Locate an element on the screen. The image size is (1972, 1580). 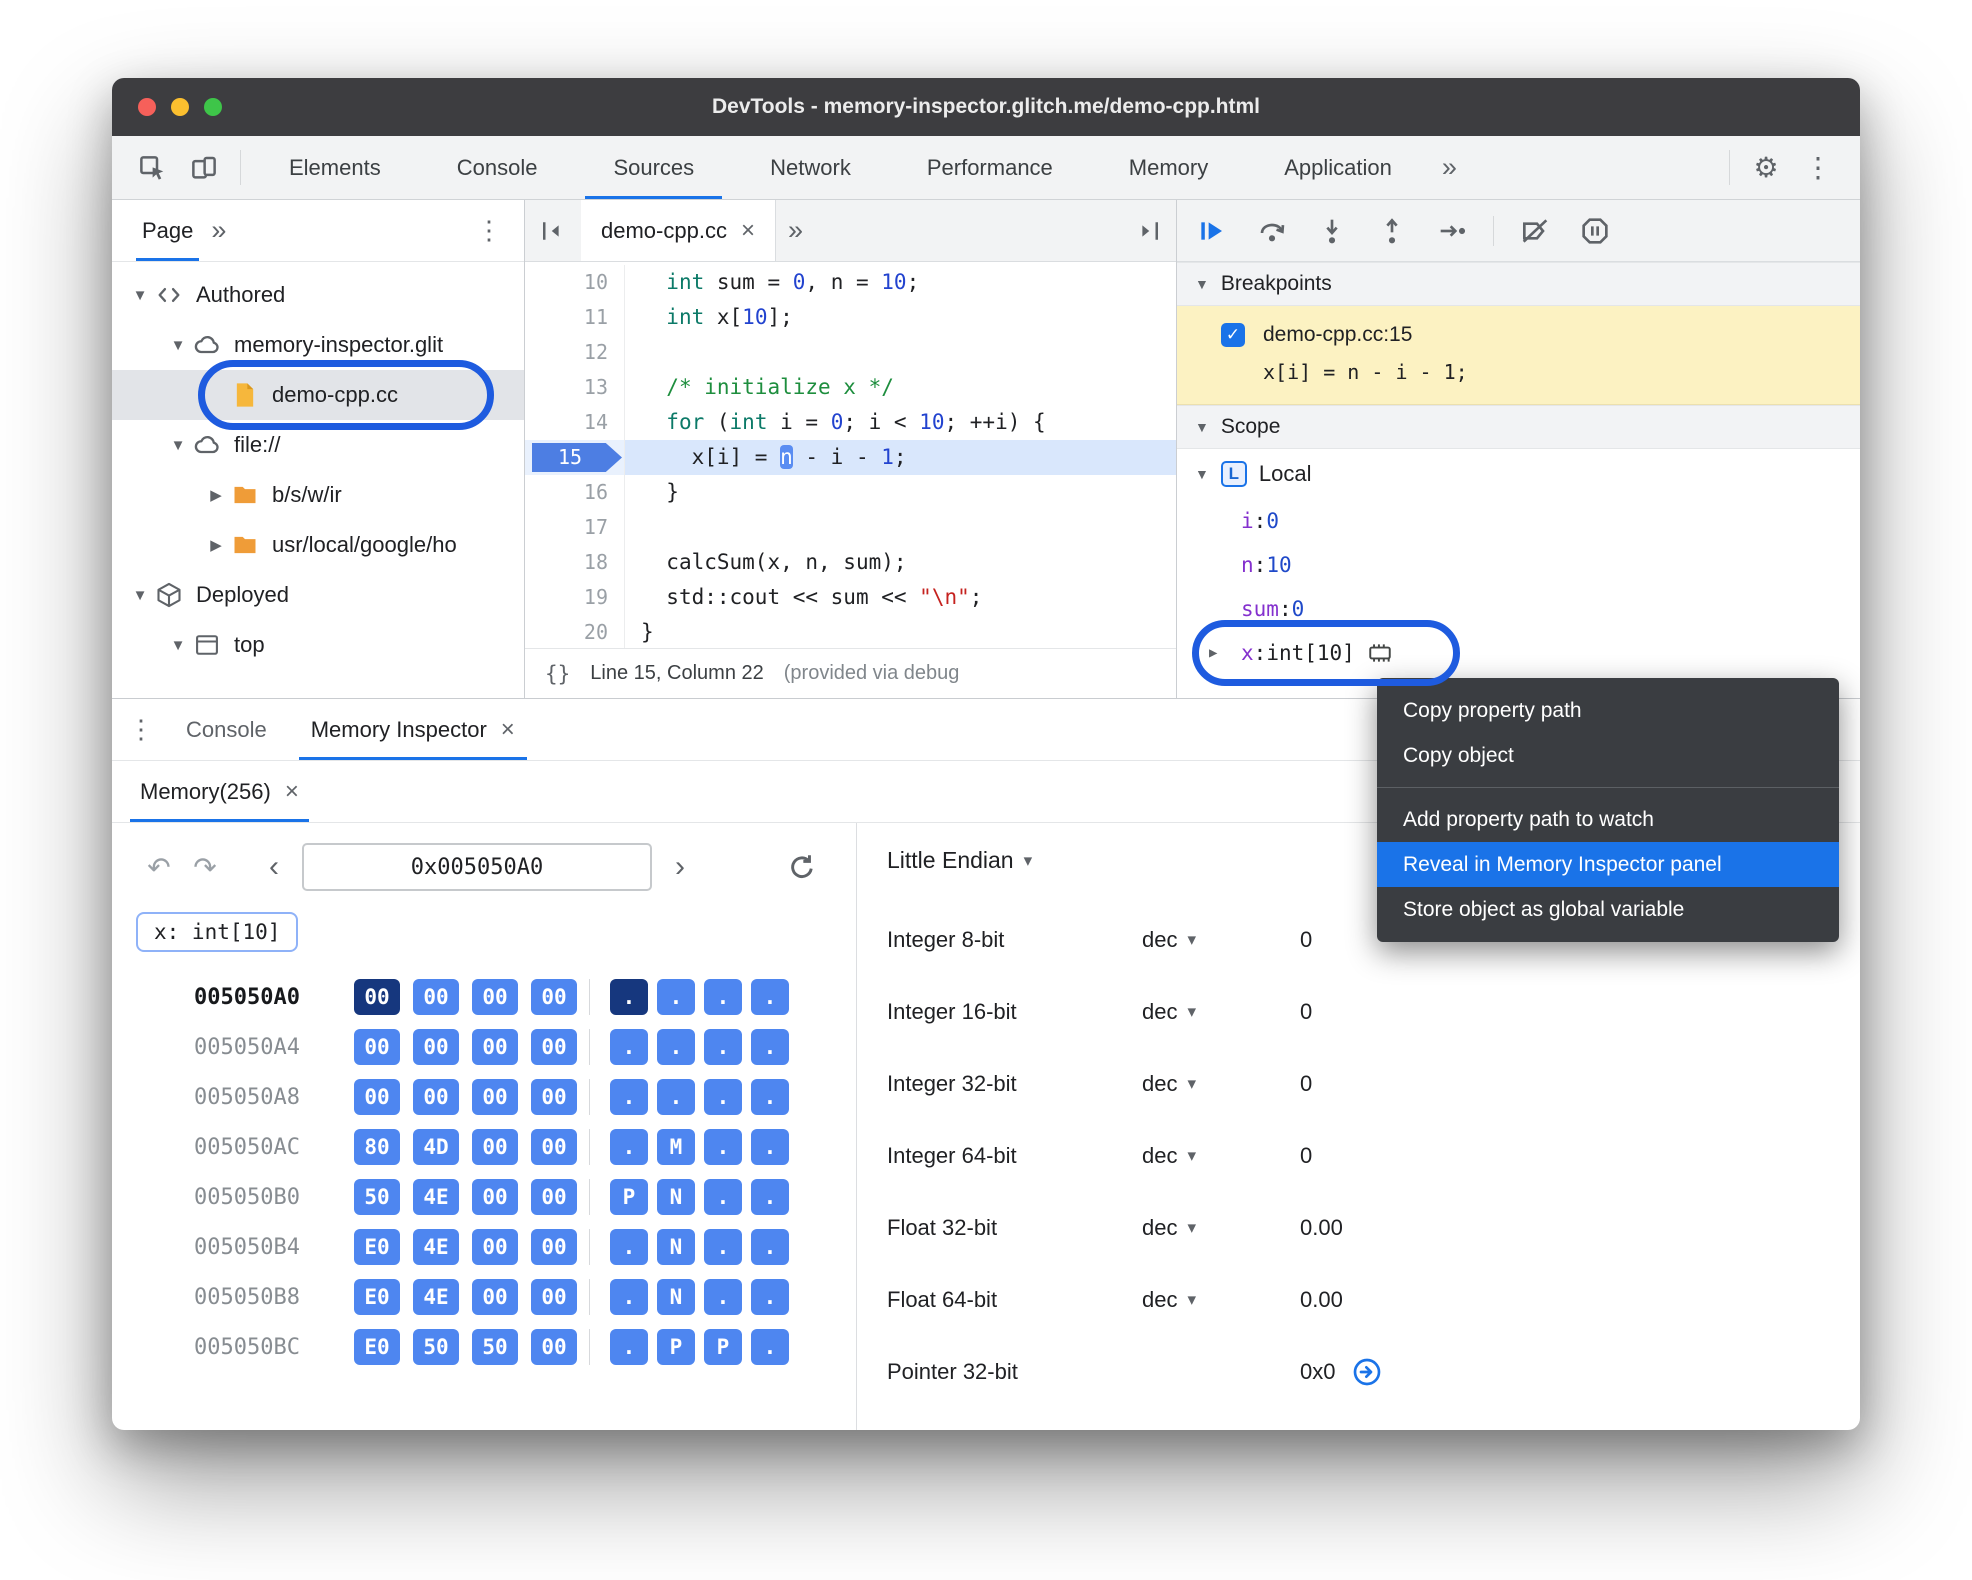
device-toolbar-icon is located at coordinates (204, 167).